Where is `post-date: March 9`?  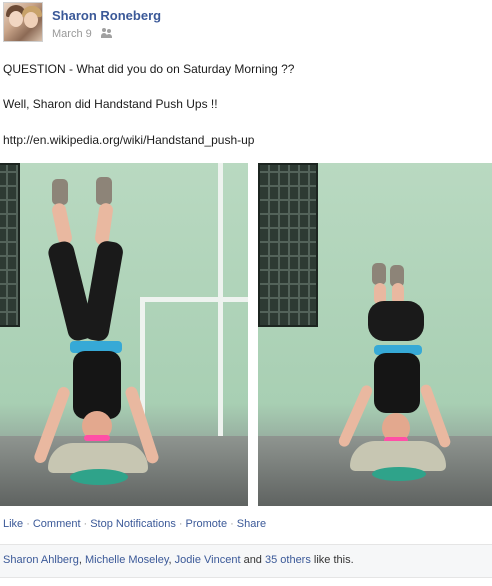 post-date: March 9 is located at coordinates (72, 34).